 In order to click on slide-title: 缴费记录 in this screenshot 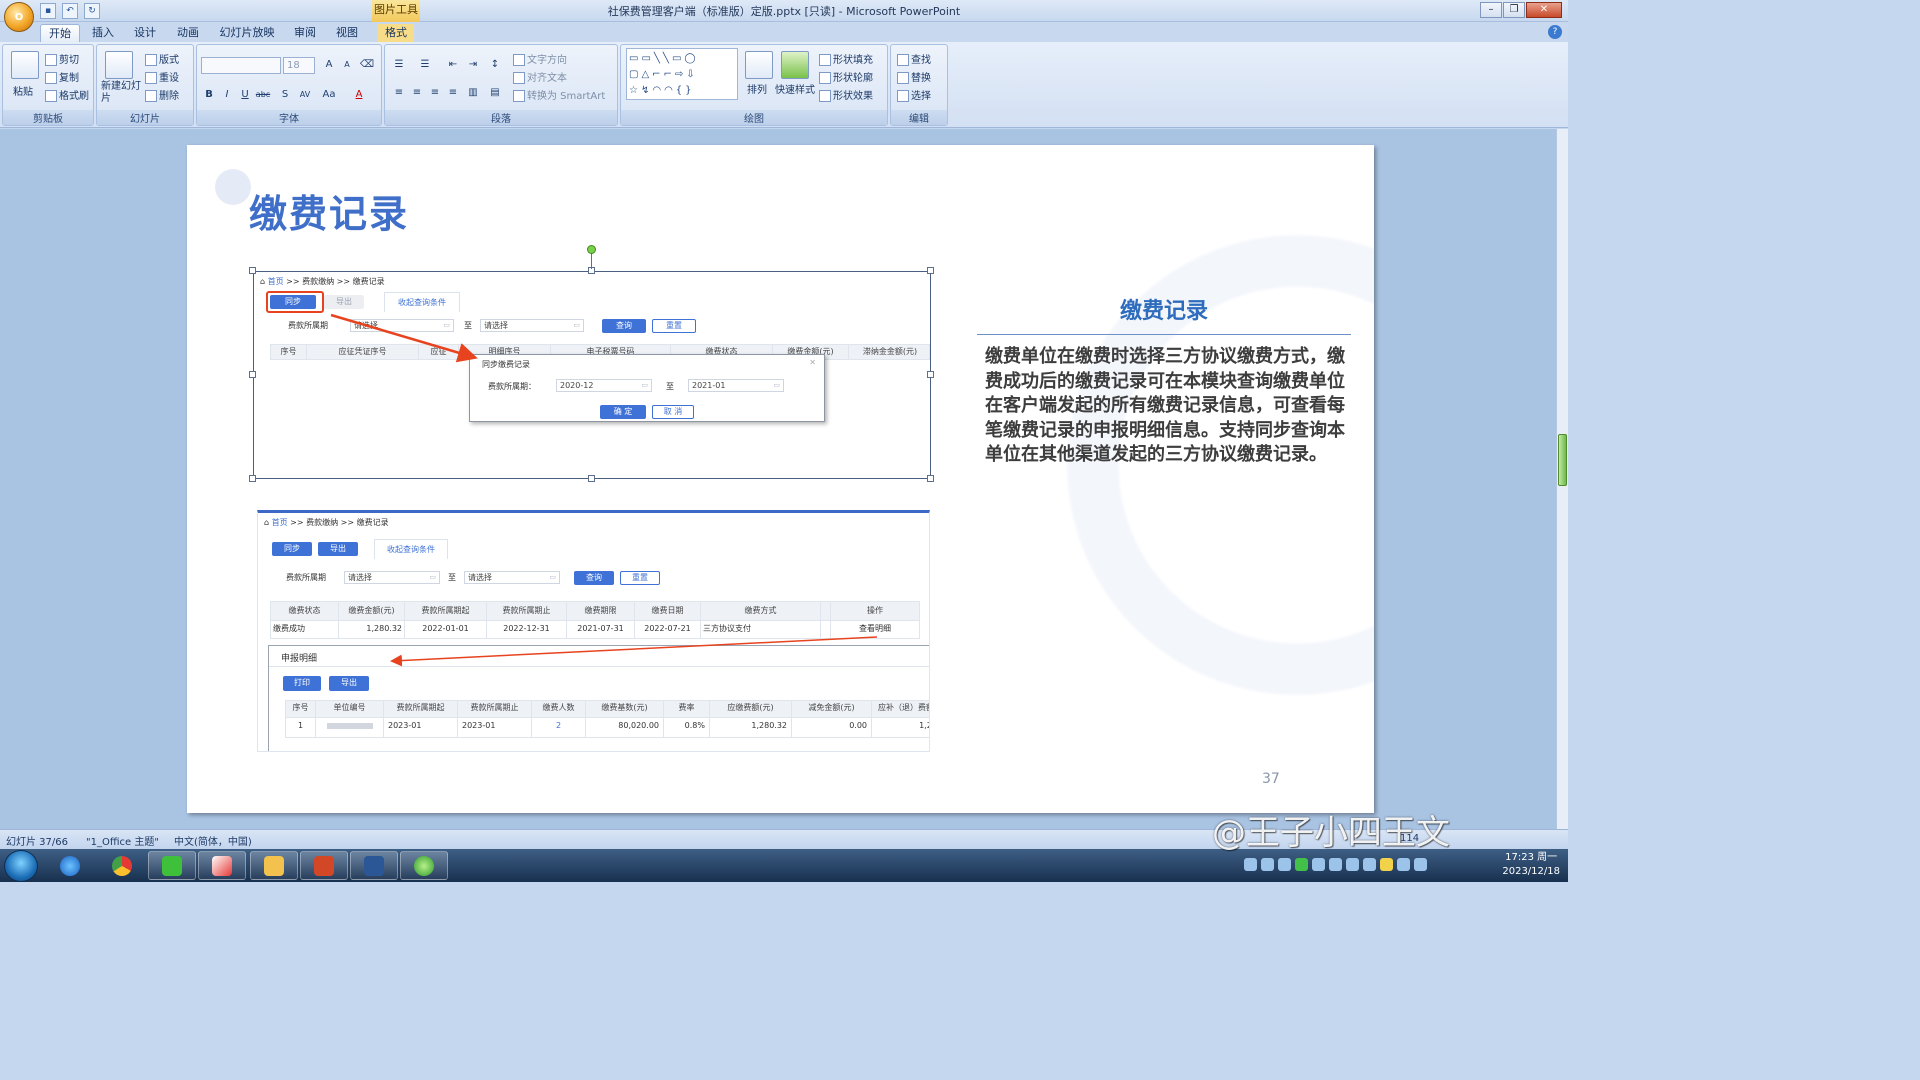, I will do `click(329, 210)`.